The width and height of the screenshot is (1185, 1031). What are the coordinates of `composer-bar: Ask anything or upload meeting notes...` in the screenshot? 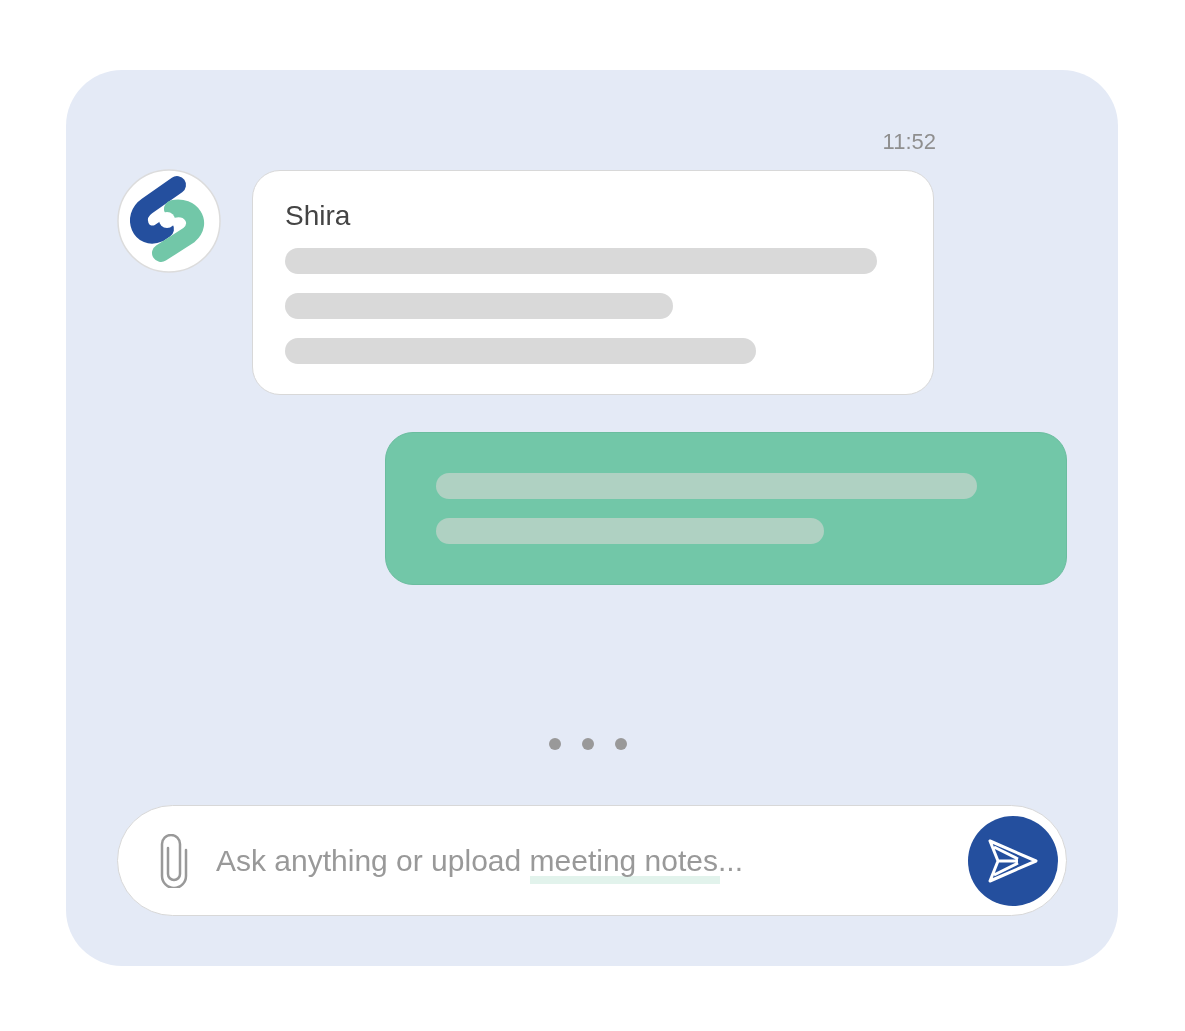 It's located at (592, 860).